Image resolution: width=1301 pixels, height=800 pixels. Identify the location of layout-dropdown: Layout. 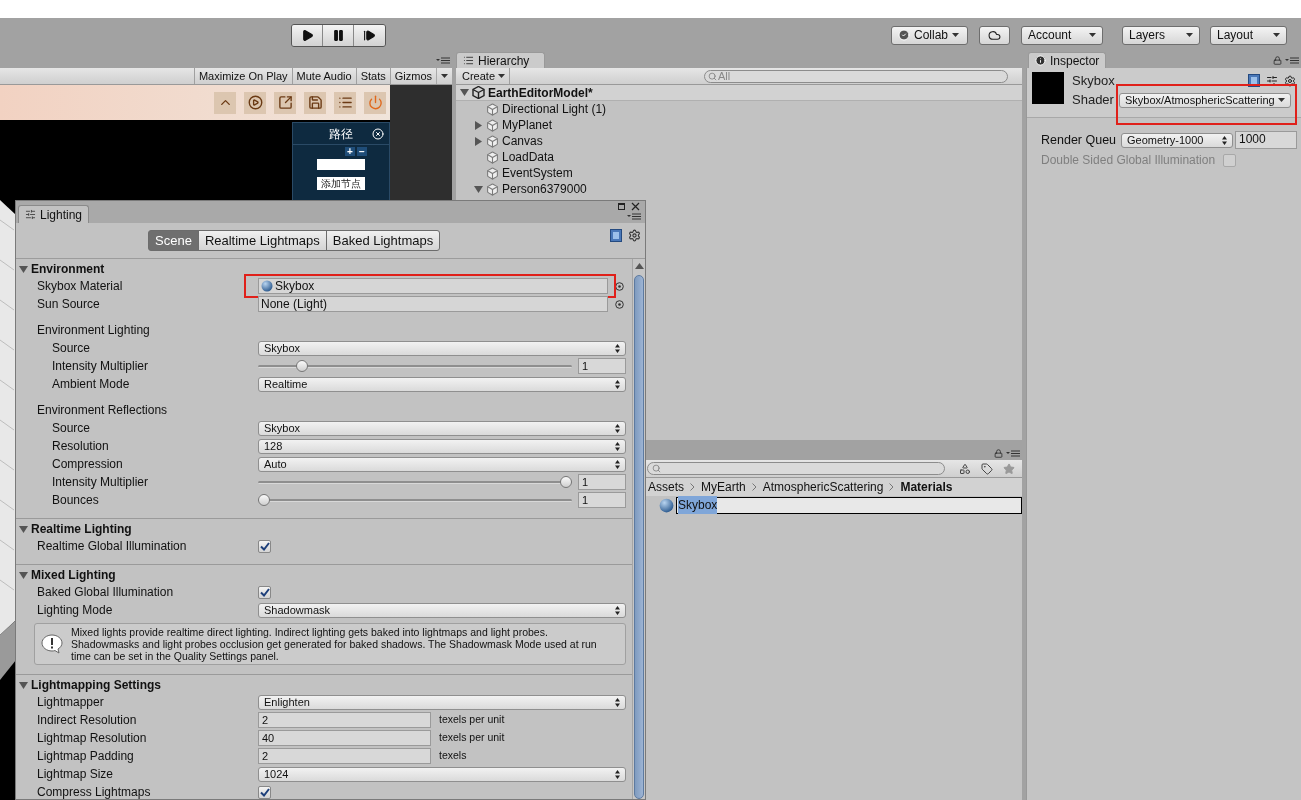
(1248, 35).